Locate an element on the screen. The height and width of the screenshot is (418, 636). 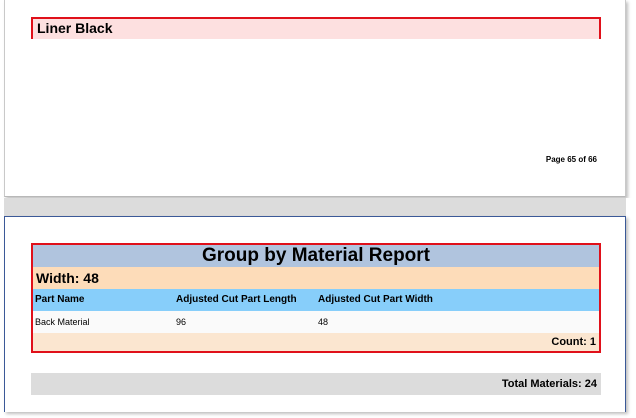
cell-cut-width: 48 is located at coordinates (323, 322).